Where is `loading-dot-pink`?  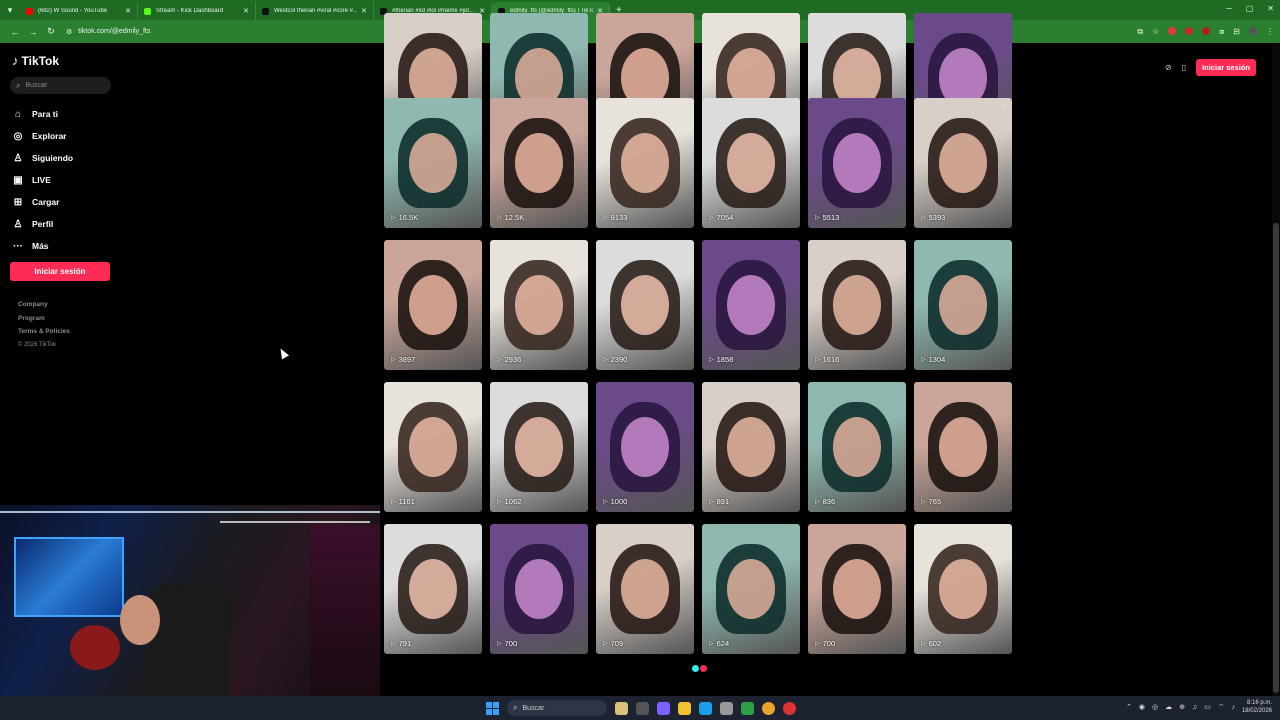
loading-dot-pink is located at coordinates (703, 668).